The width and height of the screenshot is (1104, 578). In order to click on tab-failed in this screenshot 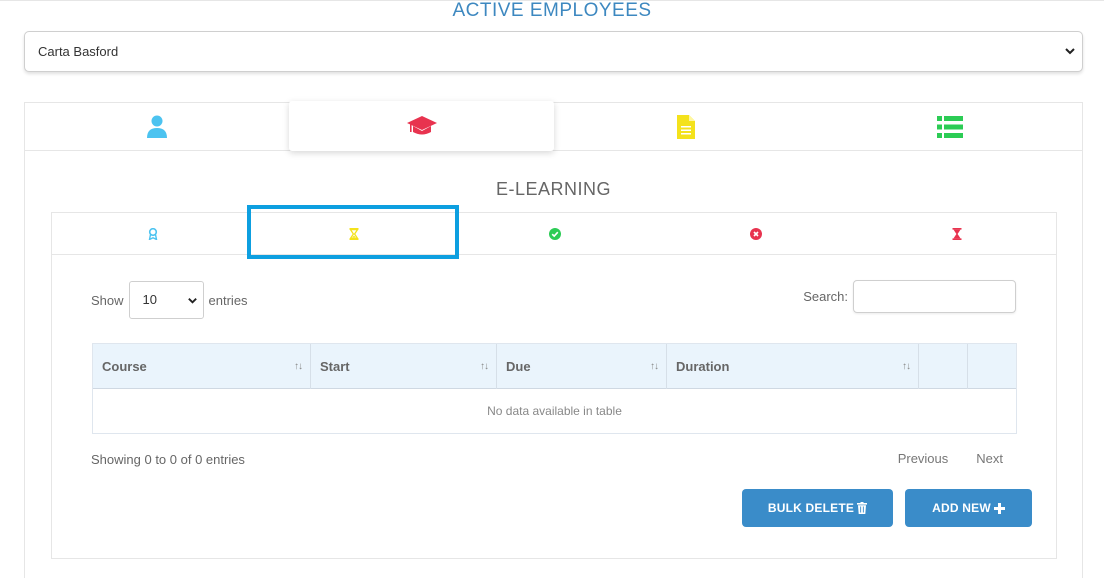, I will do `click(755, 234)`.